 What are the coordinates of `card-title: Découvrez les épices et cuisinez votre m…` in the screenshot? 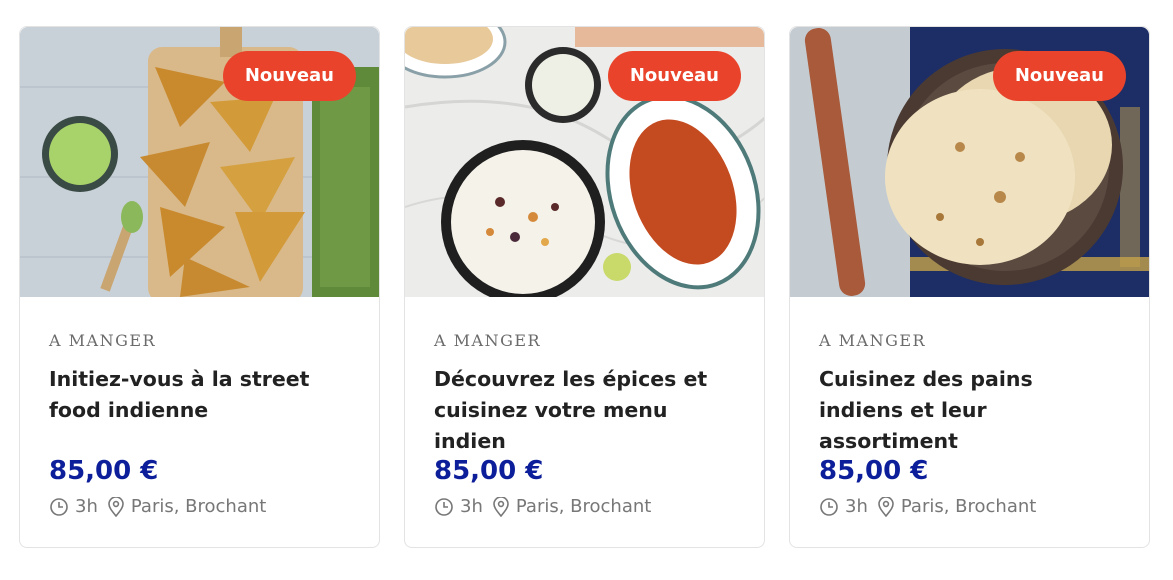 It's located at (584, 408).